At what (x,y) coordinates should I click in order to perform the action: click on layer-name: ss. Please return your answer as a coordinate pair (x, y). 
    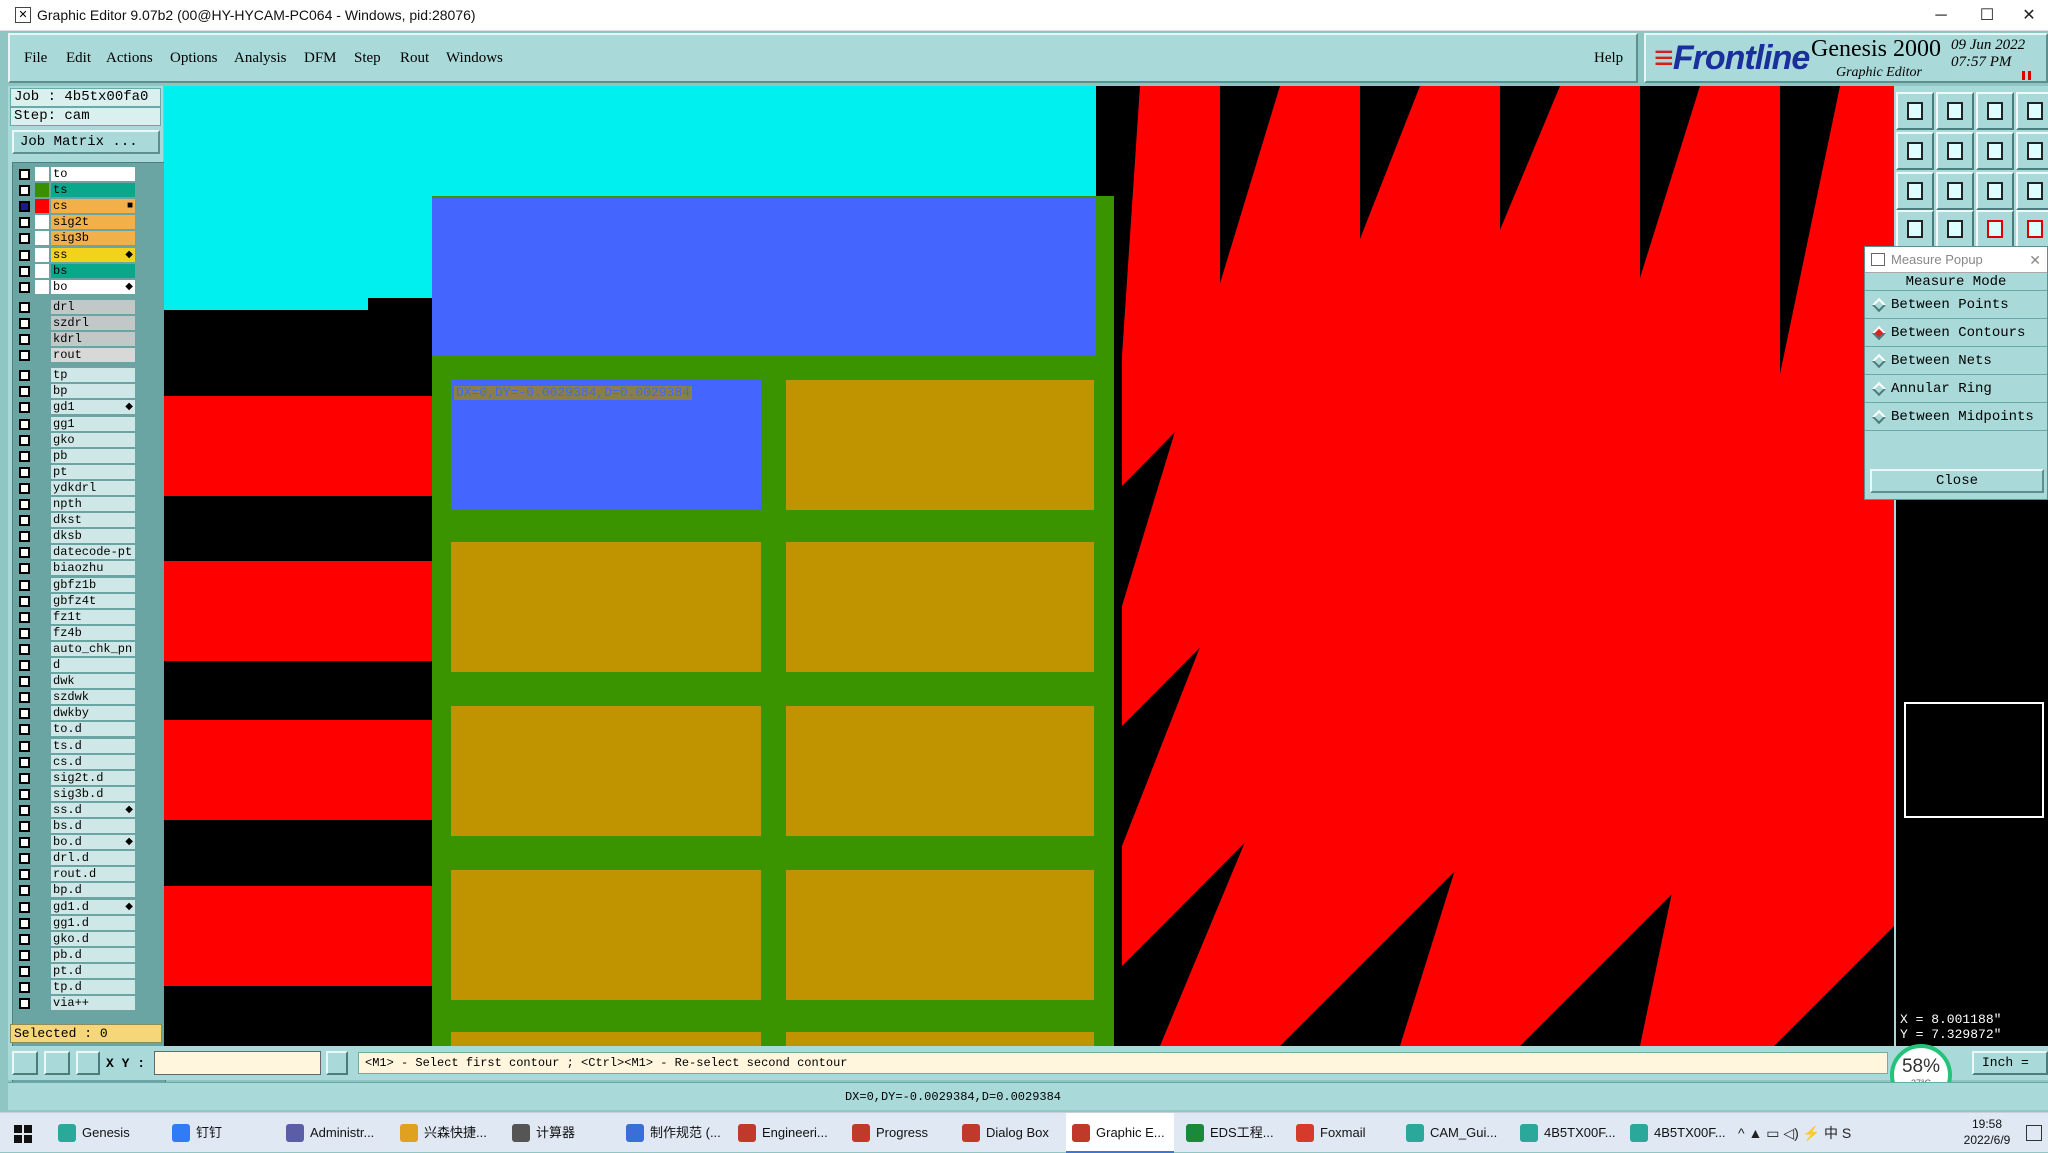
    Looking at the image, I should click on (93, 255).